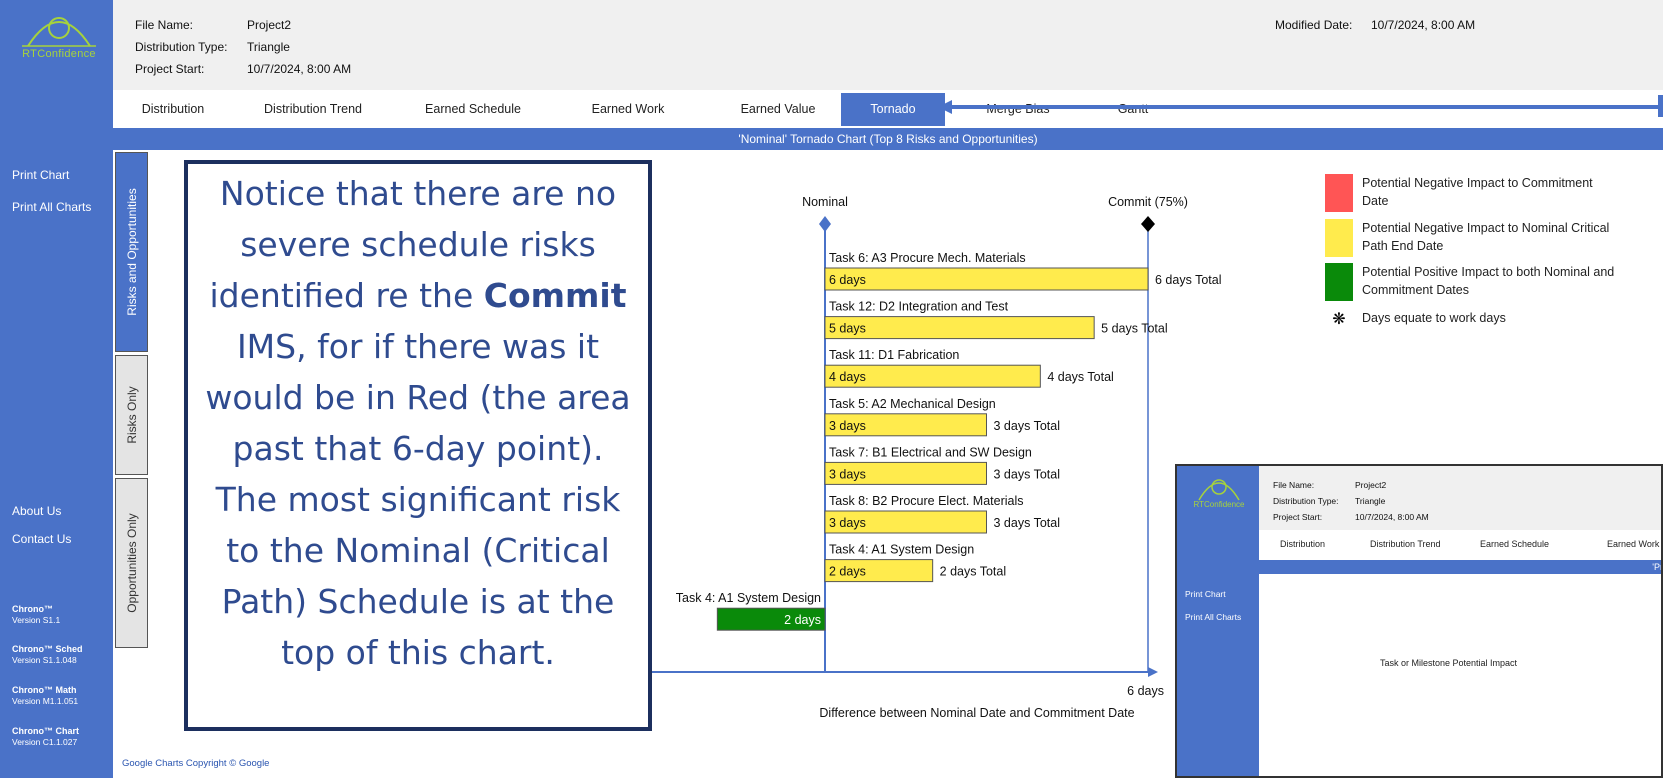 The width and height of the screenshot is (1663, 778). I want to click on file-name-value: Project2, so click(269, 25).